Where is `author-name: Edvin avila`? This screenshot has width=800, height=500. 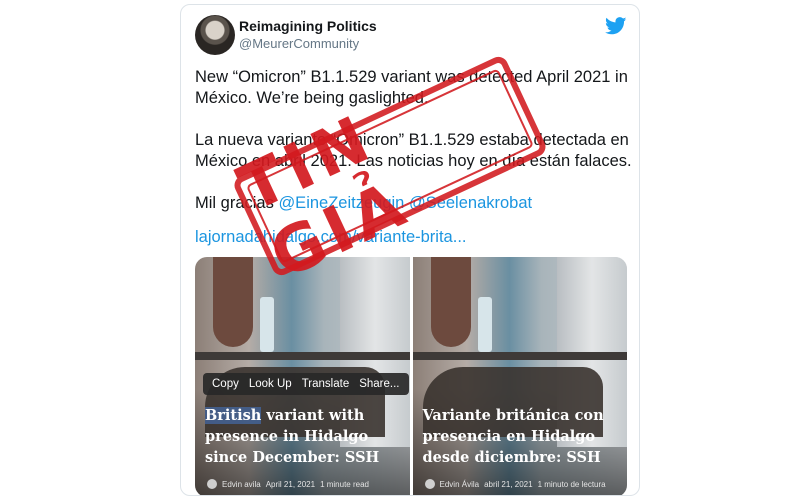
author-name: Edvin avila is located at coordinates (241, 484).